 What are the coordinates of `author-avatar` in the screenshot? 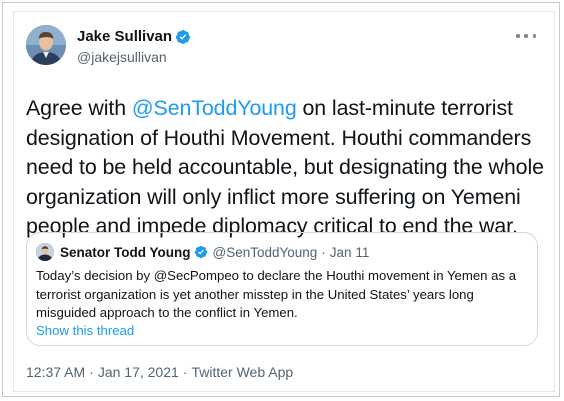 It's located at (46, 45).